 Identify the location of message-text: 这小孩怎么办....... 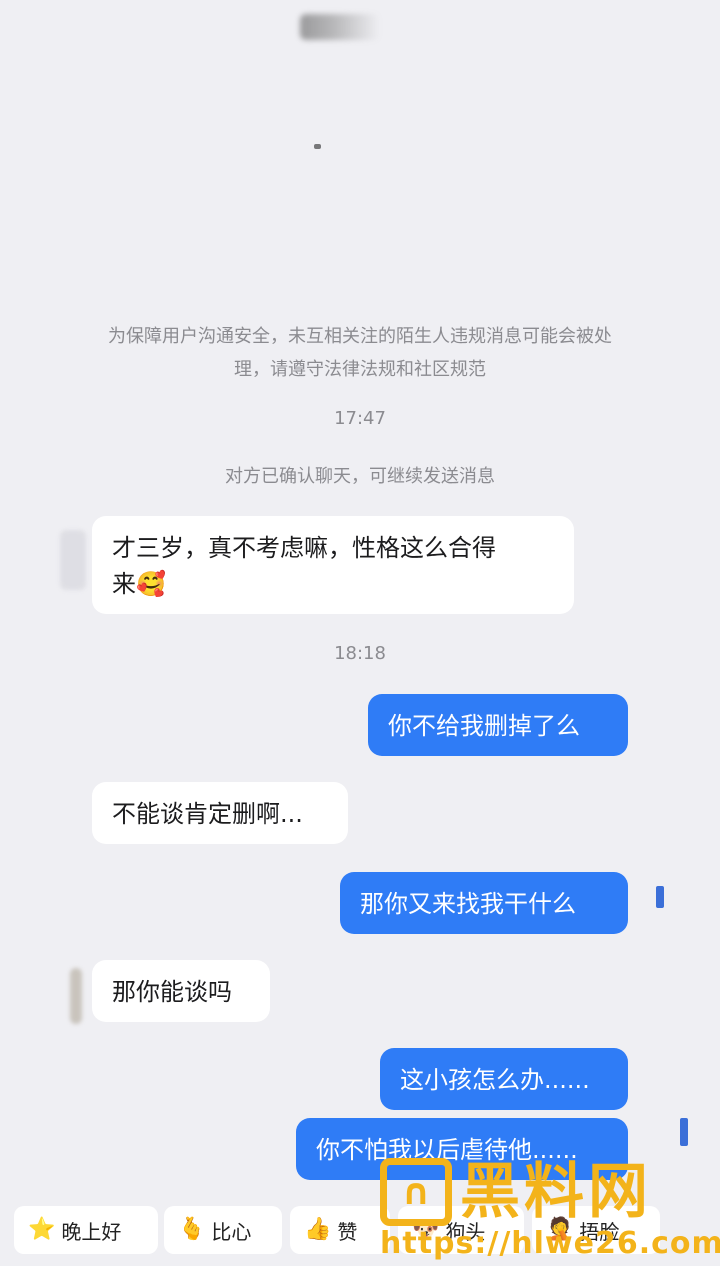
(495, 1080).